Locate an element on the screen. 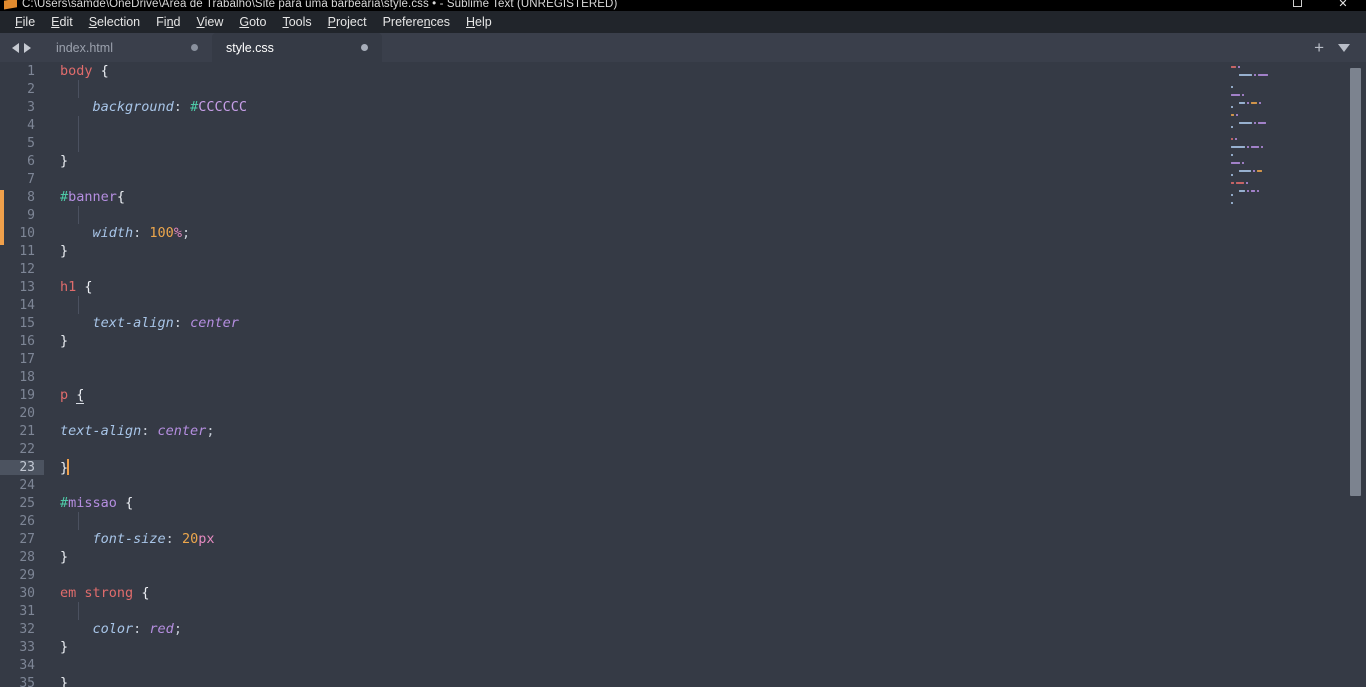 The height and width of the screenshot is (687, 1366). menu-find: Find is located at coordinates (168, 22).